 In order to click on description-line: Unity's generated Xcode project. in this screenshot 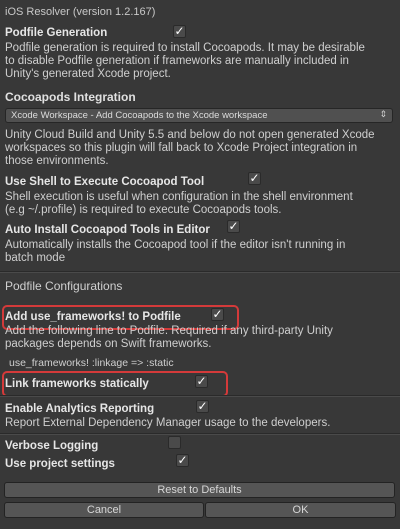, I will do `click(88, 74)`.